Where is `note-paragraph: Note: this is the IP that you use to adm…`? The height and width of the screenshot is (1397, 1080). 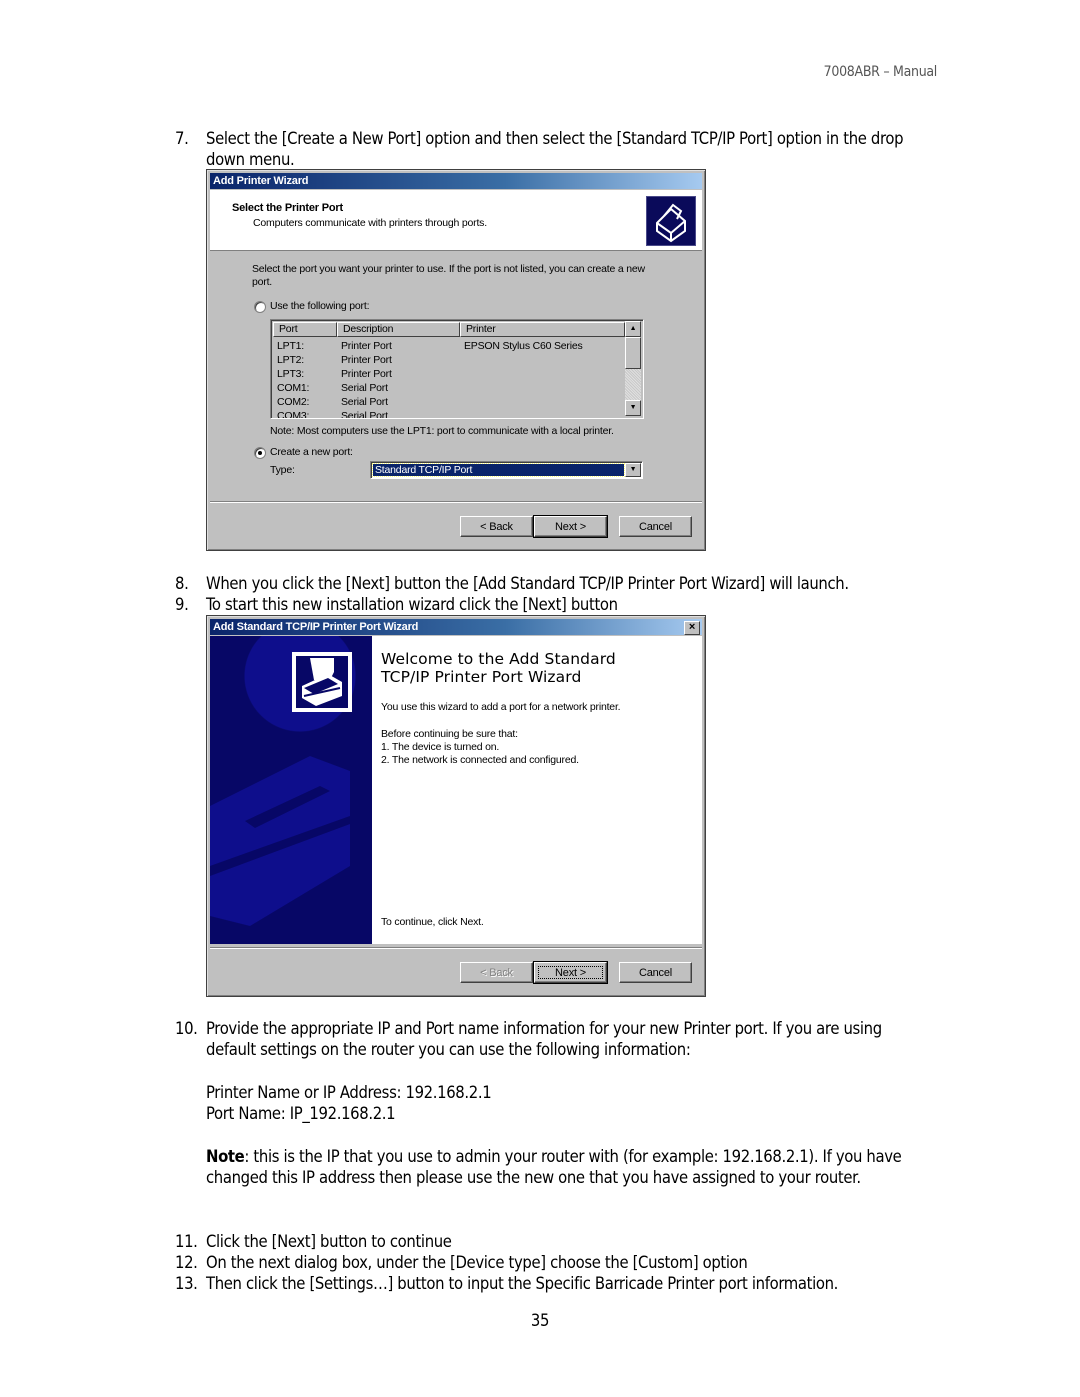 note-paragraph: Note: this is the IP that you use to adm… is located at coordinates (571, 1167).